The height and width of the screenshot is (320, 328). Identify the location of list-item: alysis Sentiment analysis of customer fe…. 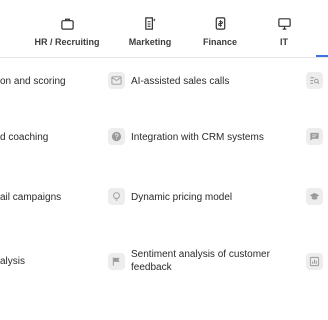
(164, 261).